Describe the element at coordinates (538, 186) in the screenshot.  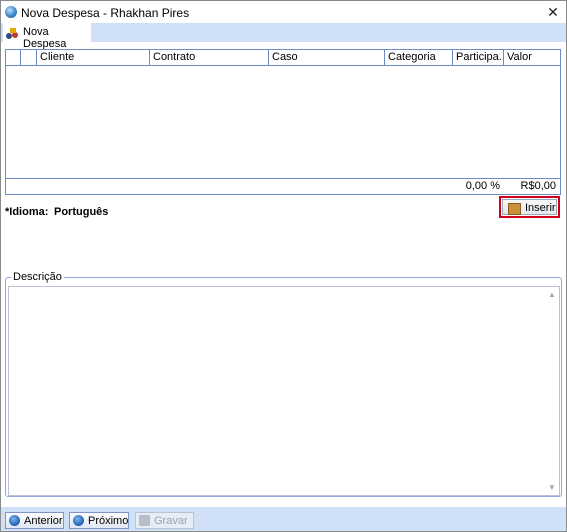
I see `total-value: R$0,00` at that location.